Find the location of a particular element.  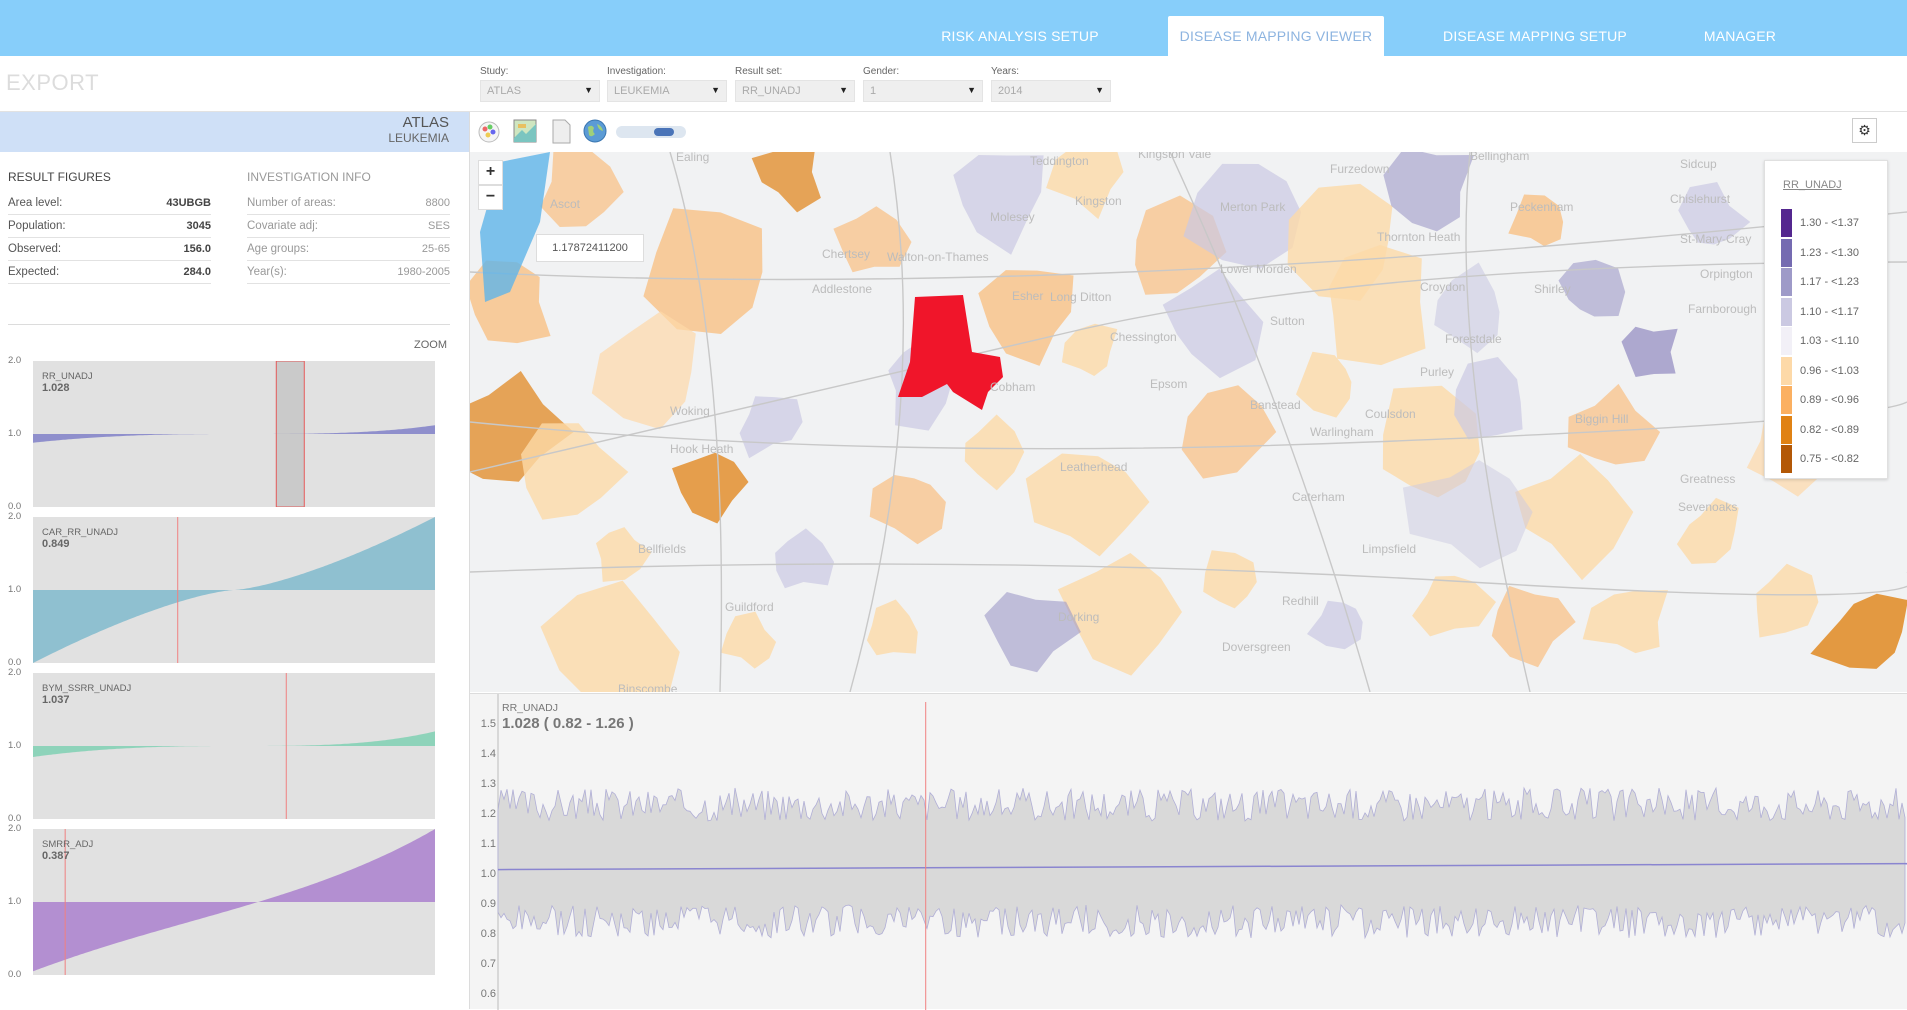

mini-chart-bym-ssrr-unadj: BYM_SSRR_UNADJ 1.037 is located at coordinates (234, 746).